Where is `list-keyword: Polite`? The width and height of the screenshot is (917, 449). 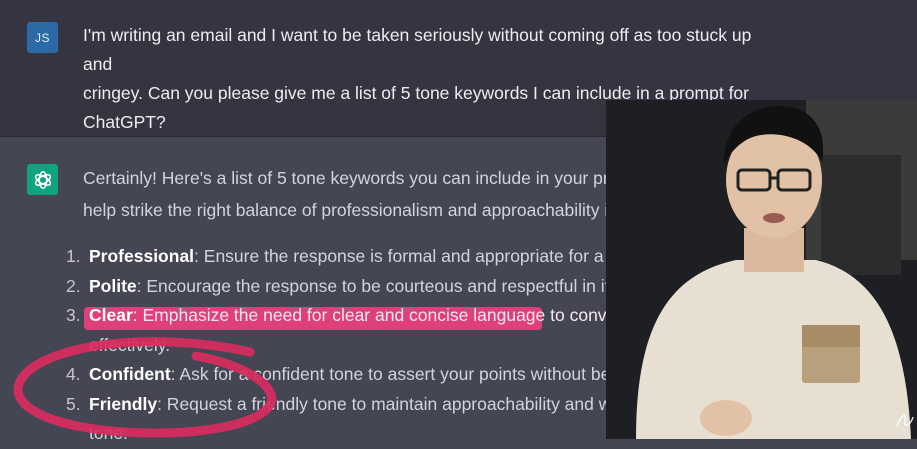 list-keyword: Polite is located at coordinates (113, 285).